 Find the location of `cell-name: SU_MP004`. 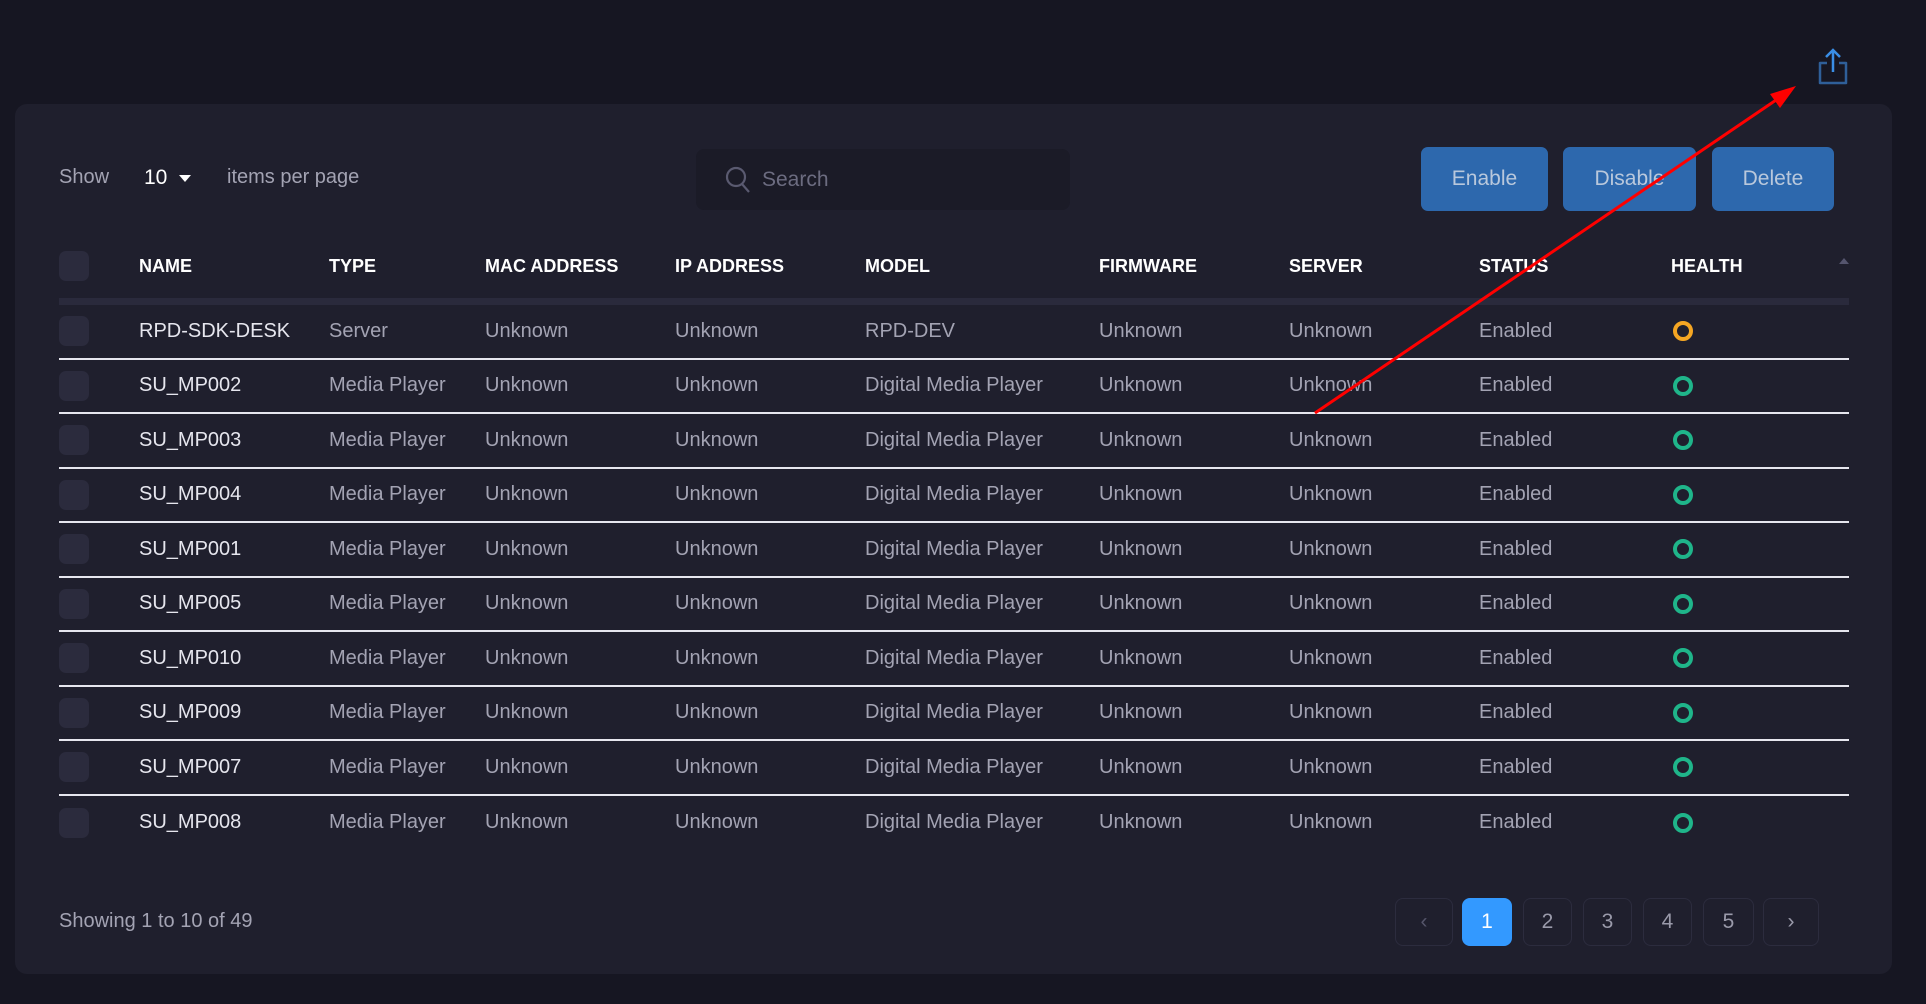

cell-name: SU_MP004 is located at coordinates (190, 494).